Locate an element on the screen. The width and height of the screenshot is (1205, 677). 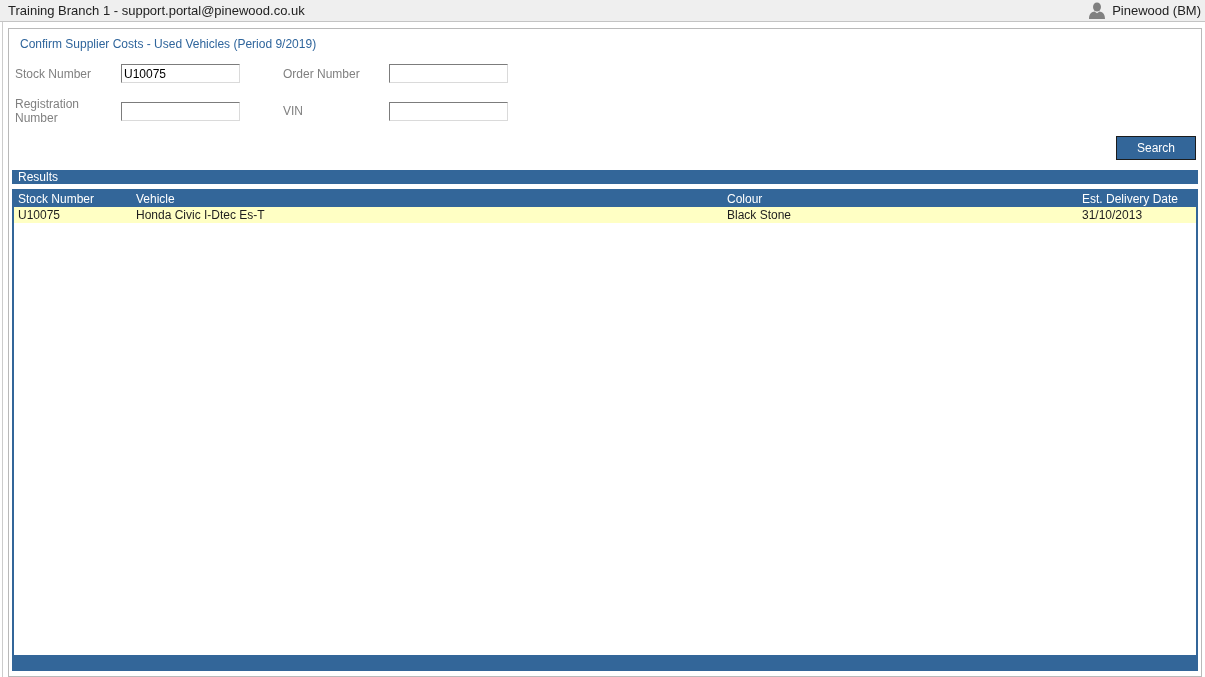
account-name: Pinewood (BM) is located at coordinates (1156, 10).